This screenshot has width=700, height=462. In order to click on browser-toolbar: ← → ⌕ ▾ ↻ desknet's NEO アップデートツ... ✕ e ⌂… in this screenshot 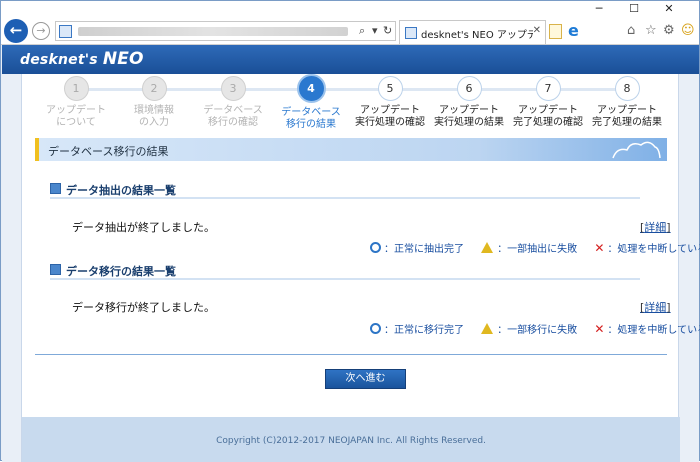, I will do `click(350, 31)`.